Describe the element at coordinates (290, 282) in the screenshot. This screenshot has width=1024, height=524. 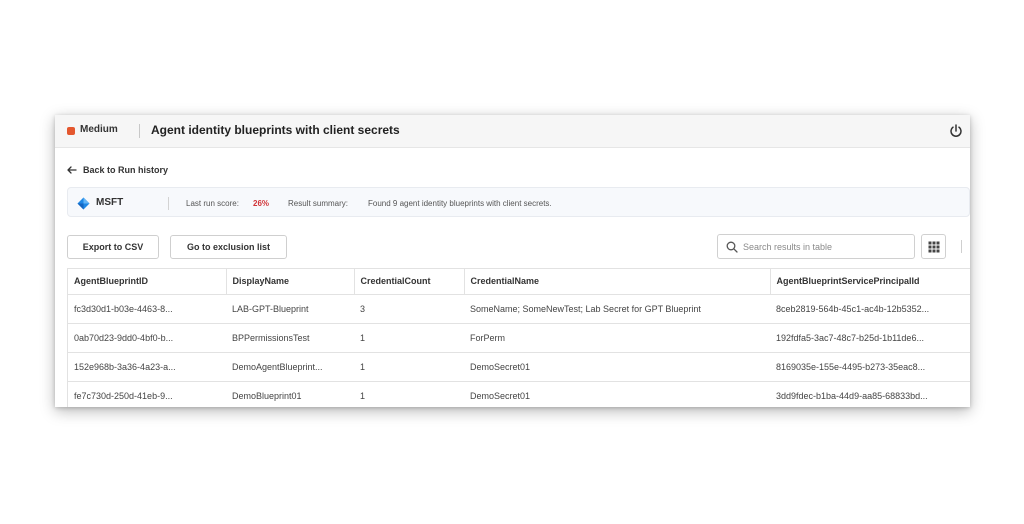
I see `column-header-displayname: DisplayName` at that location.